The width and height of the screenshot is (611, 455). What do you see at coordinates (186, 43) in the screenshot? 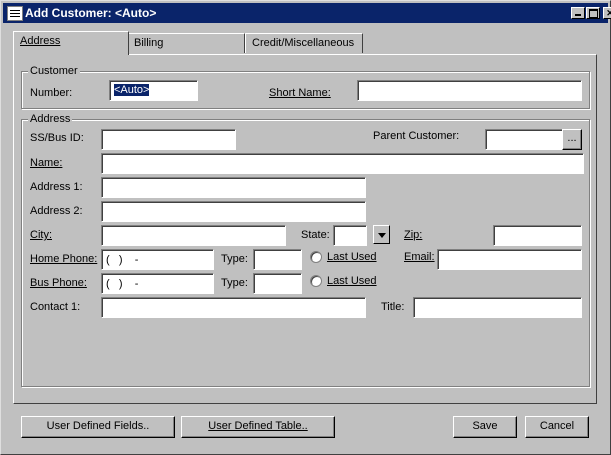
I see `tab-billing: Billing` at bounding box center [186, 43].